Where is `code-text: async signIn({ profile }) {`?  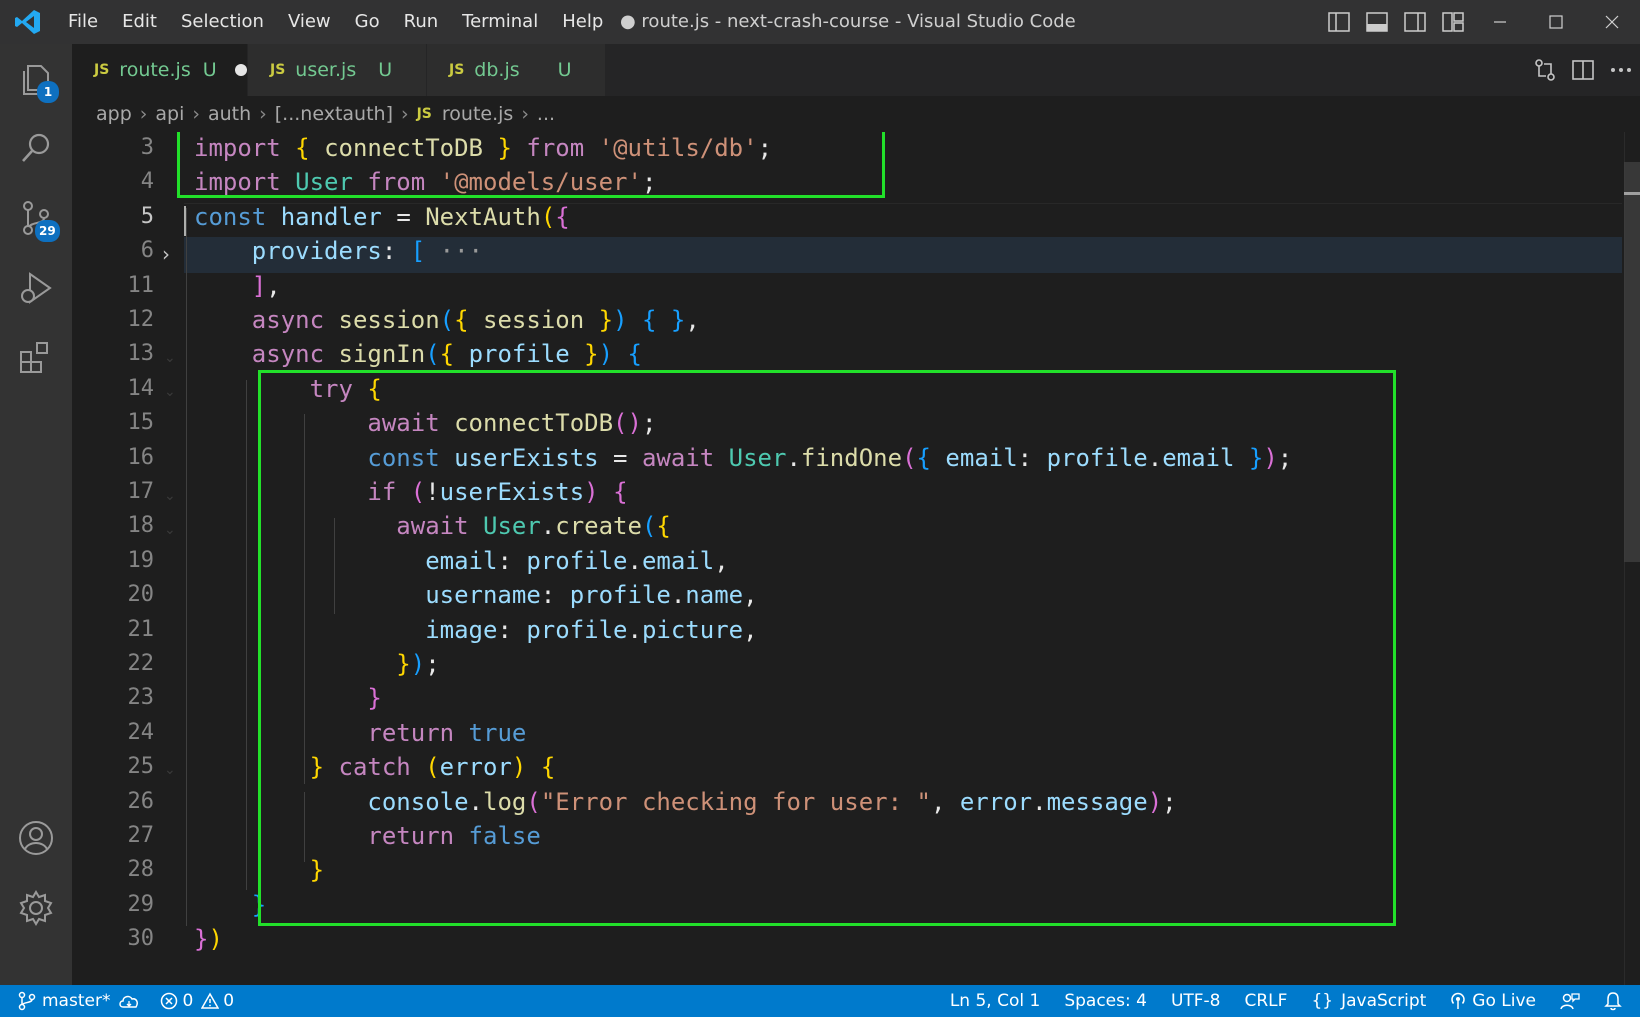 code-text: async signIn({ profile }) { is located at coordinates (446, 354).